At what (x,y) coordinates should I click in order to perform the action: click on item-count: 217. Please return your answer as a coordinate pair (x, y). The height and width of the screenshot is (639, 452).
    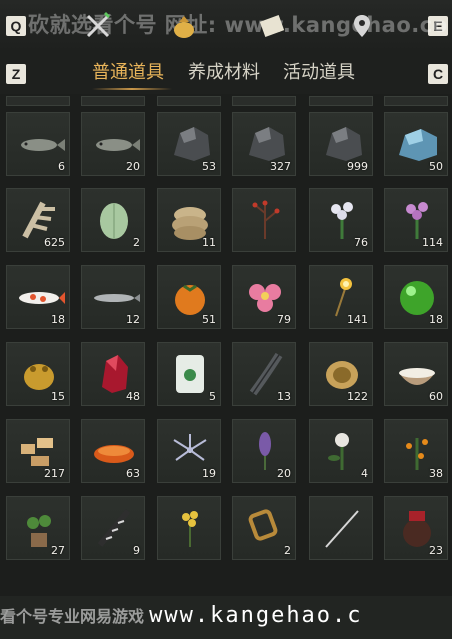
    Looking at the image, I should click on (54, 473).